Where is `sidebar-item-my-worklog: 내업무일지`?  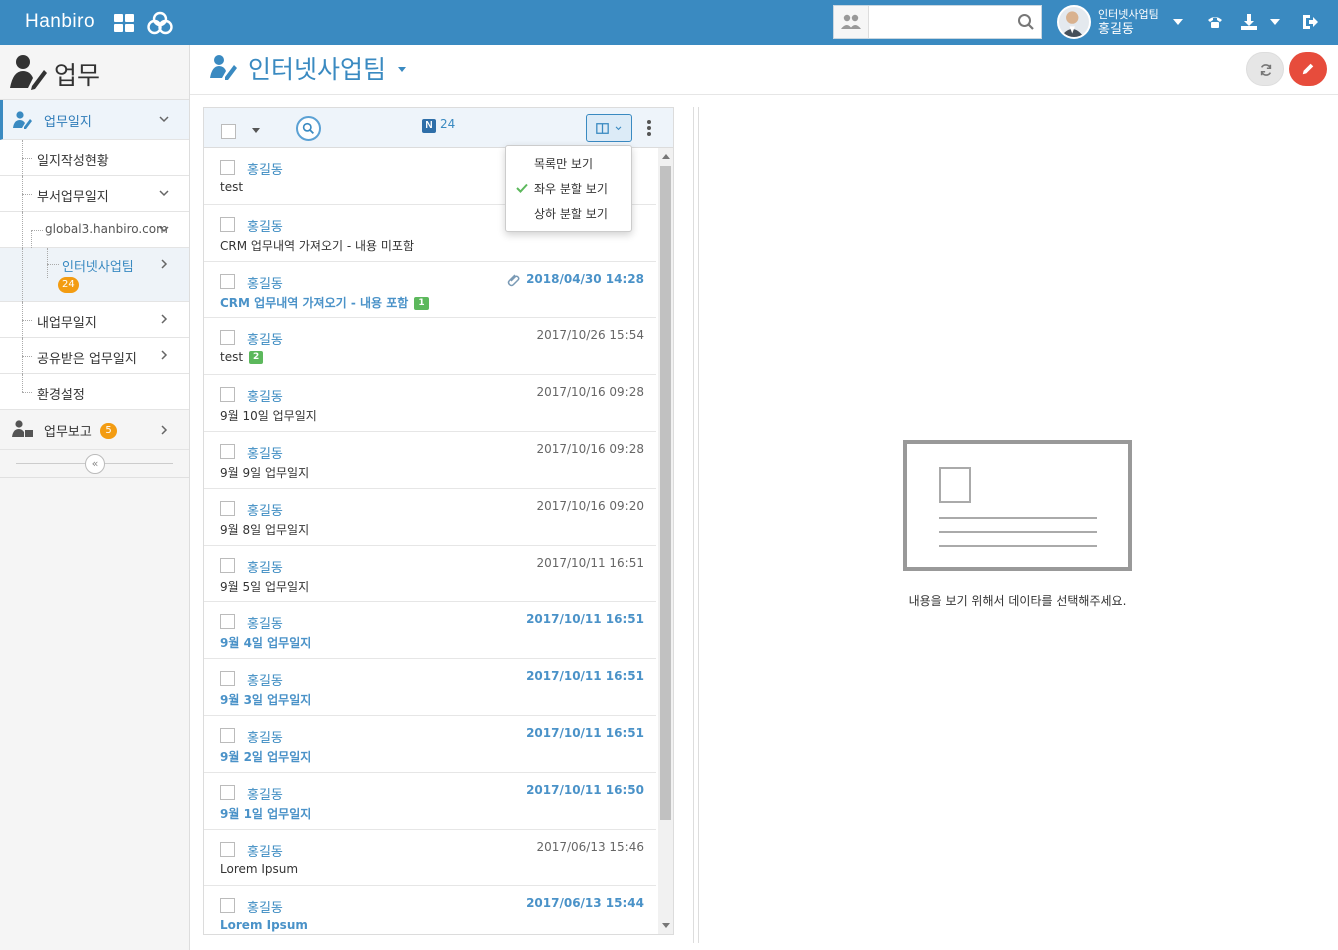 sidebar-item-my-worklog: 내업무일지 is located at coordinates (94, 320).